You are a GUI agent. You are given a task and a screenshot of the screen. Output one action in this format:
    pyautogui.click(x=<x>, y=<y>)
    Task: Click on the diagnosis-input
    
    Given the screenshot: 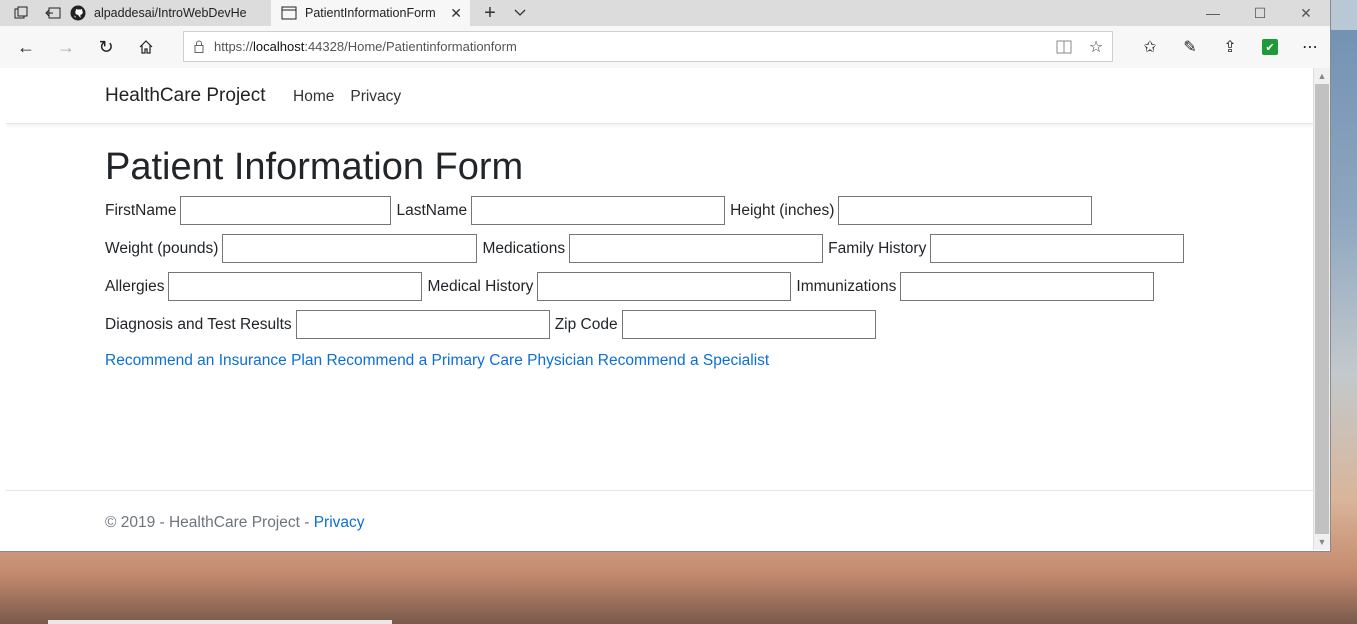 What is the action you would take?
    pyautogui.click(x=422, y=324)
    